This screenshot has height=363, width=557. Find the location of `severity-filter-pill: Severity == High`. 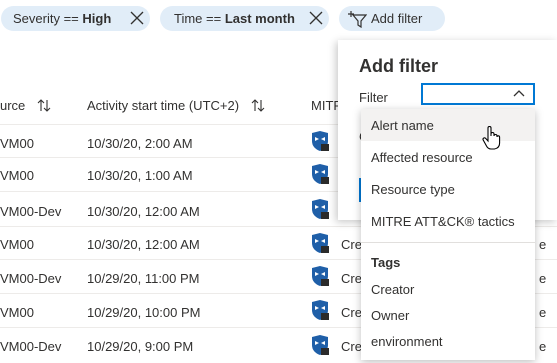

severity-filter-pill: Severity == High is located at coordinates (75, 18).